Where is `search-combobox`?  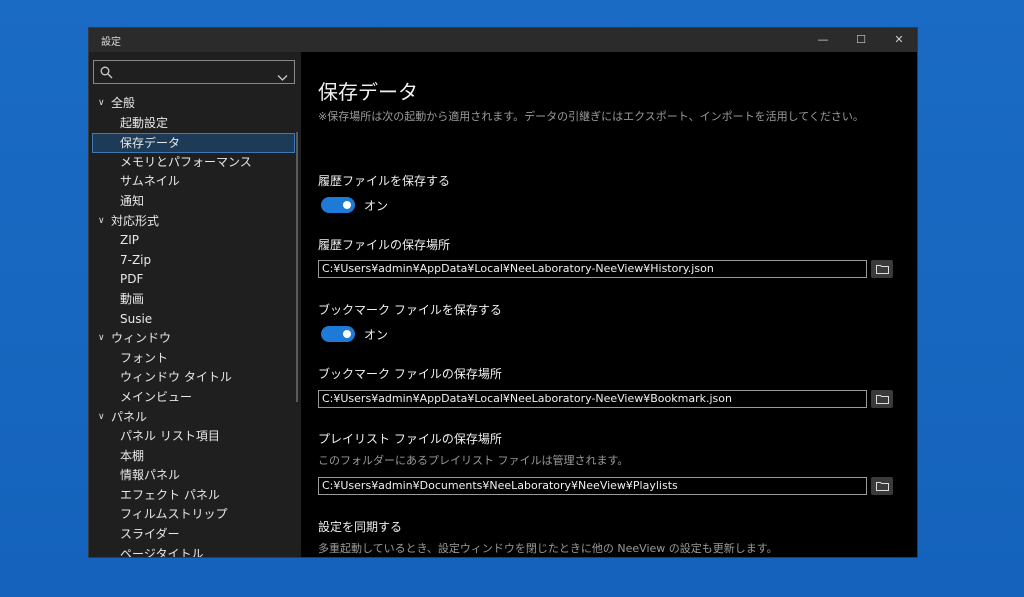
search-combobox is located at coordinates (194, 72).